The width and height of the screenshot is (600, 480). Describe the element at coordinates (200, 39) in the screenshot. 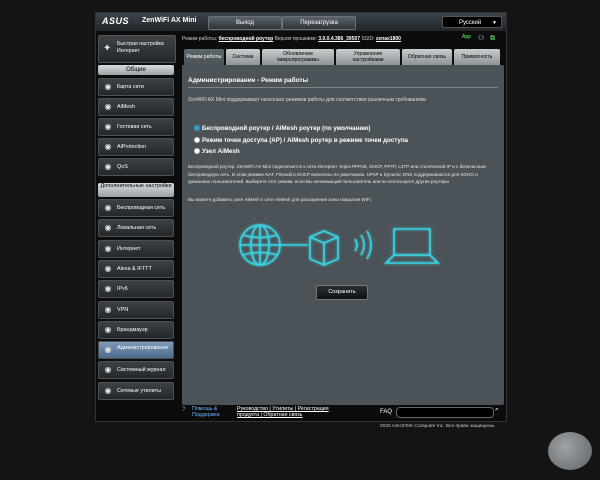

I see `mode-label: Режим работы:` at that location.